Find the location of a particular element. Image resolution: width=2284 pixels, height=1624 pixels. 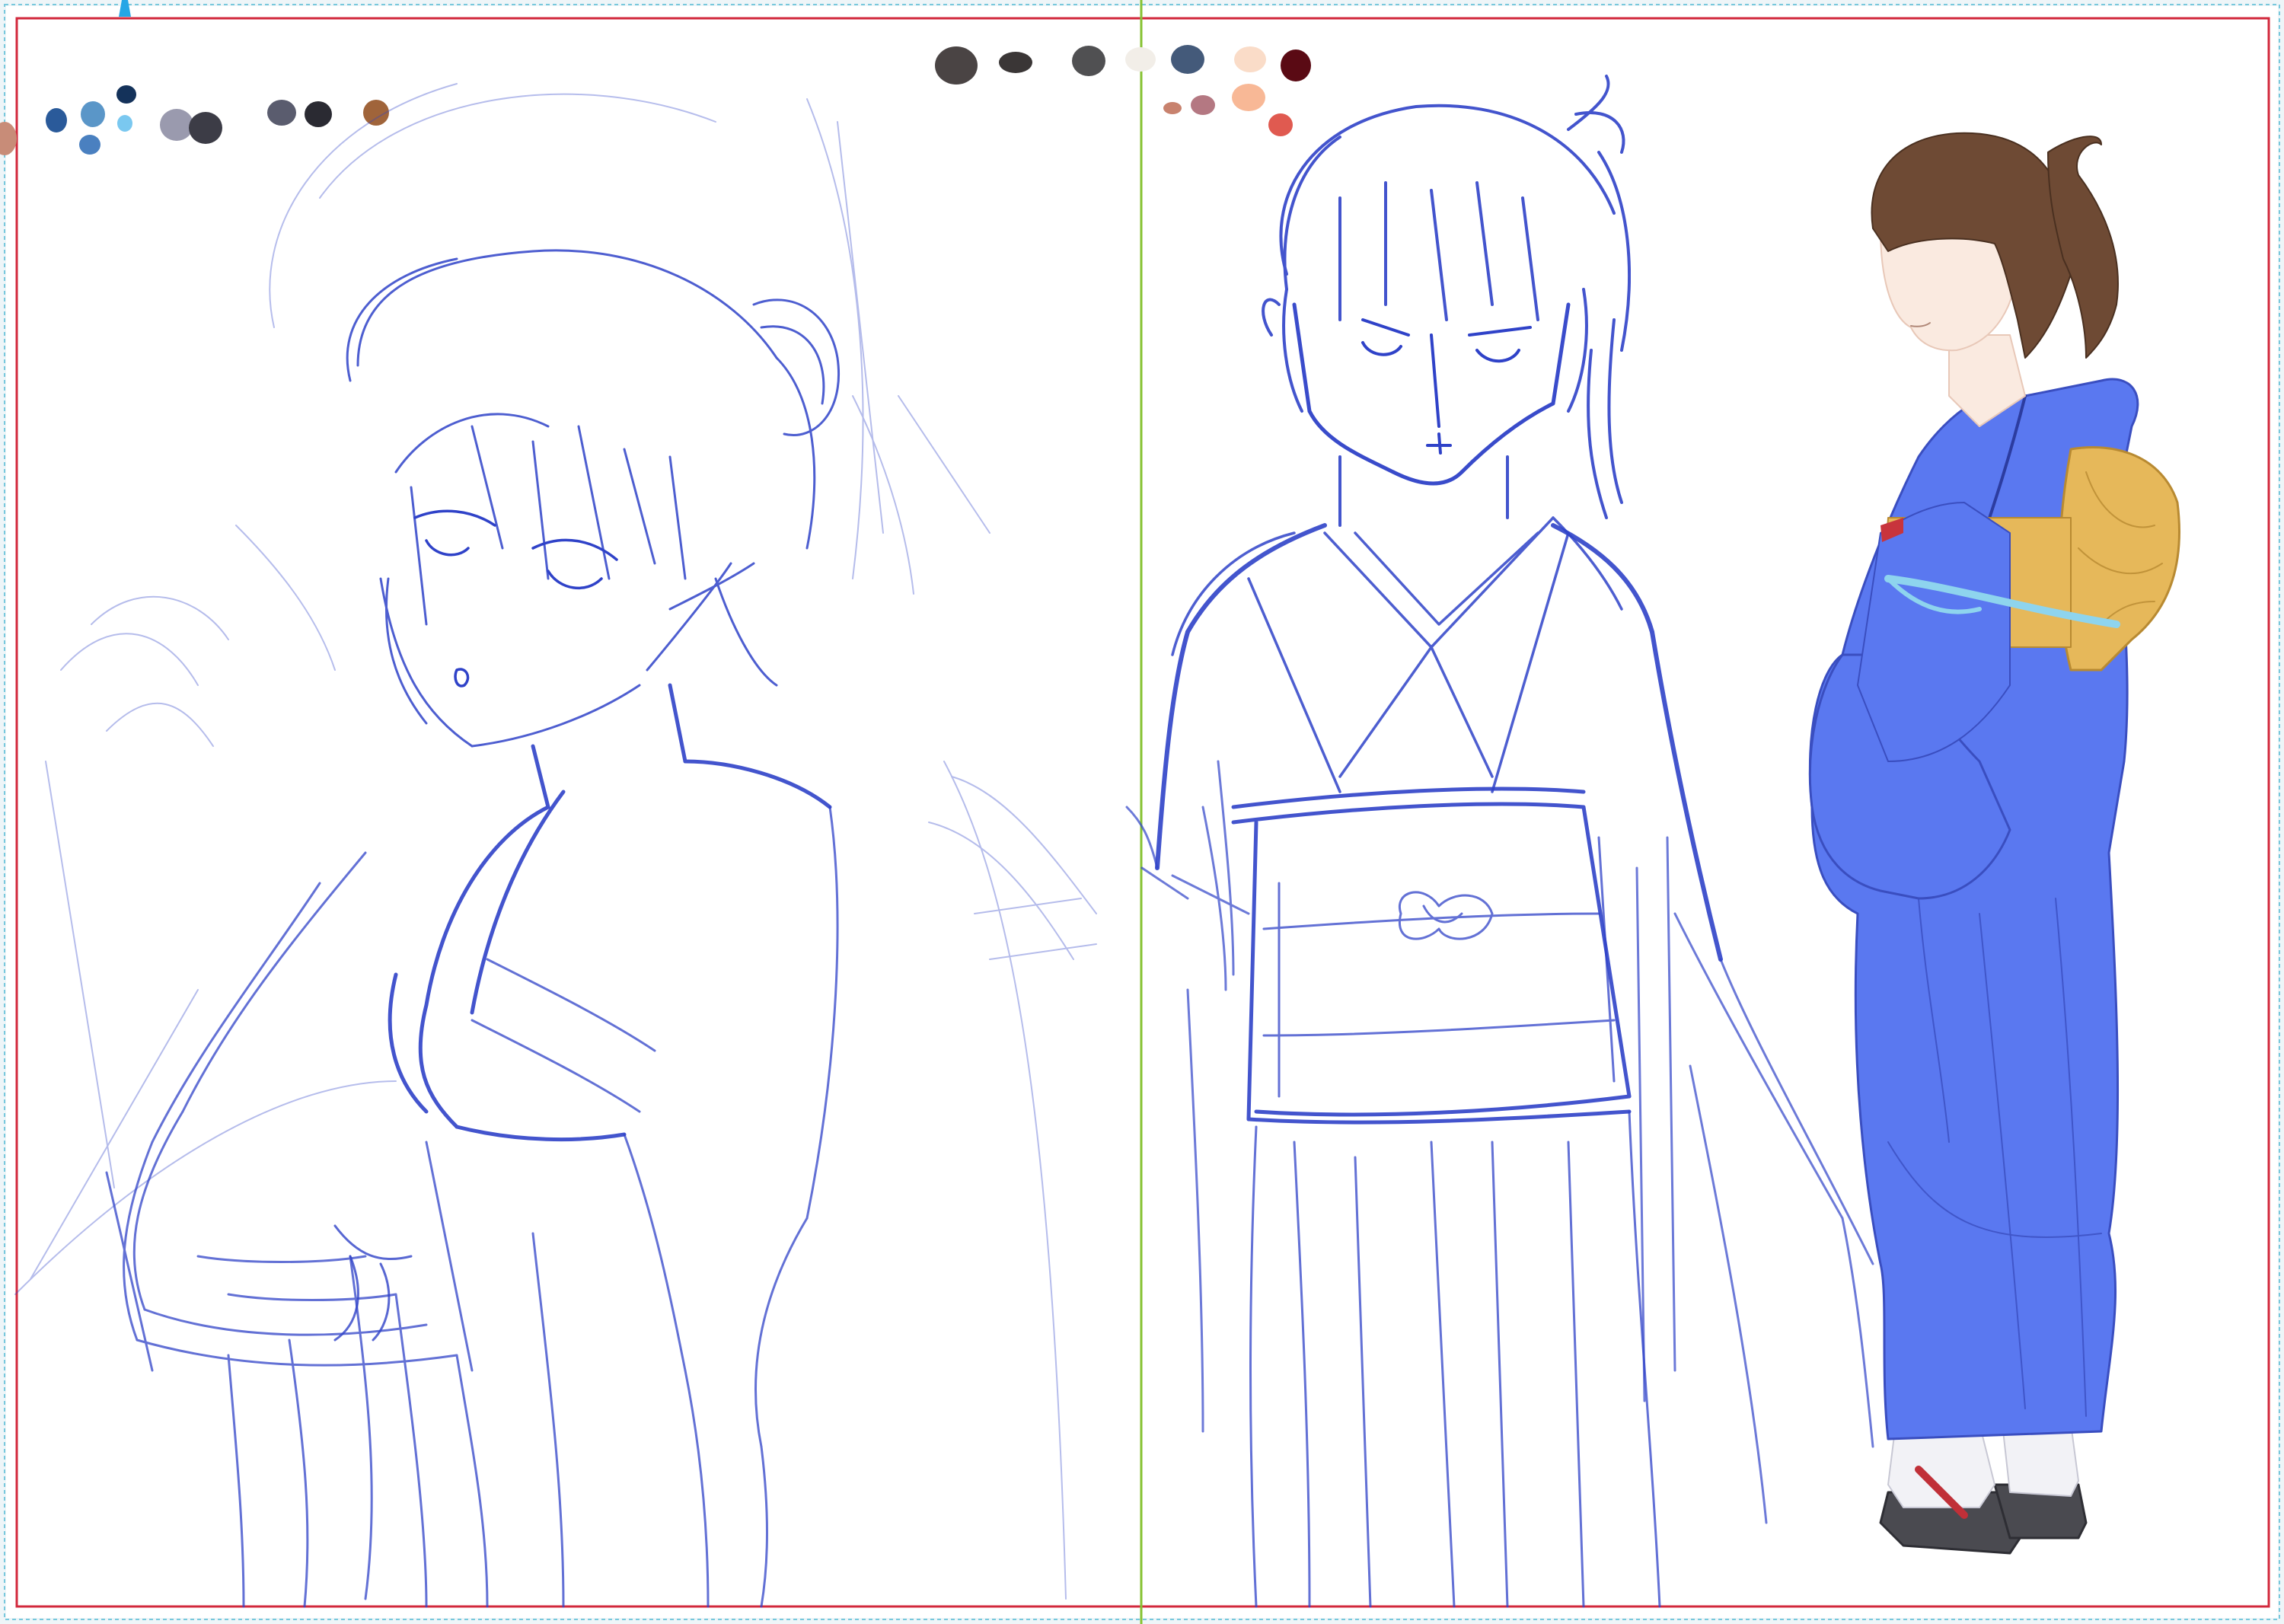

ruler-marker-icon is located at coordinates (125, 8).